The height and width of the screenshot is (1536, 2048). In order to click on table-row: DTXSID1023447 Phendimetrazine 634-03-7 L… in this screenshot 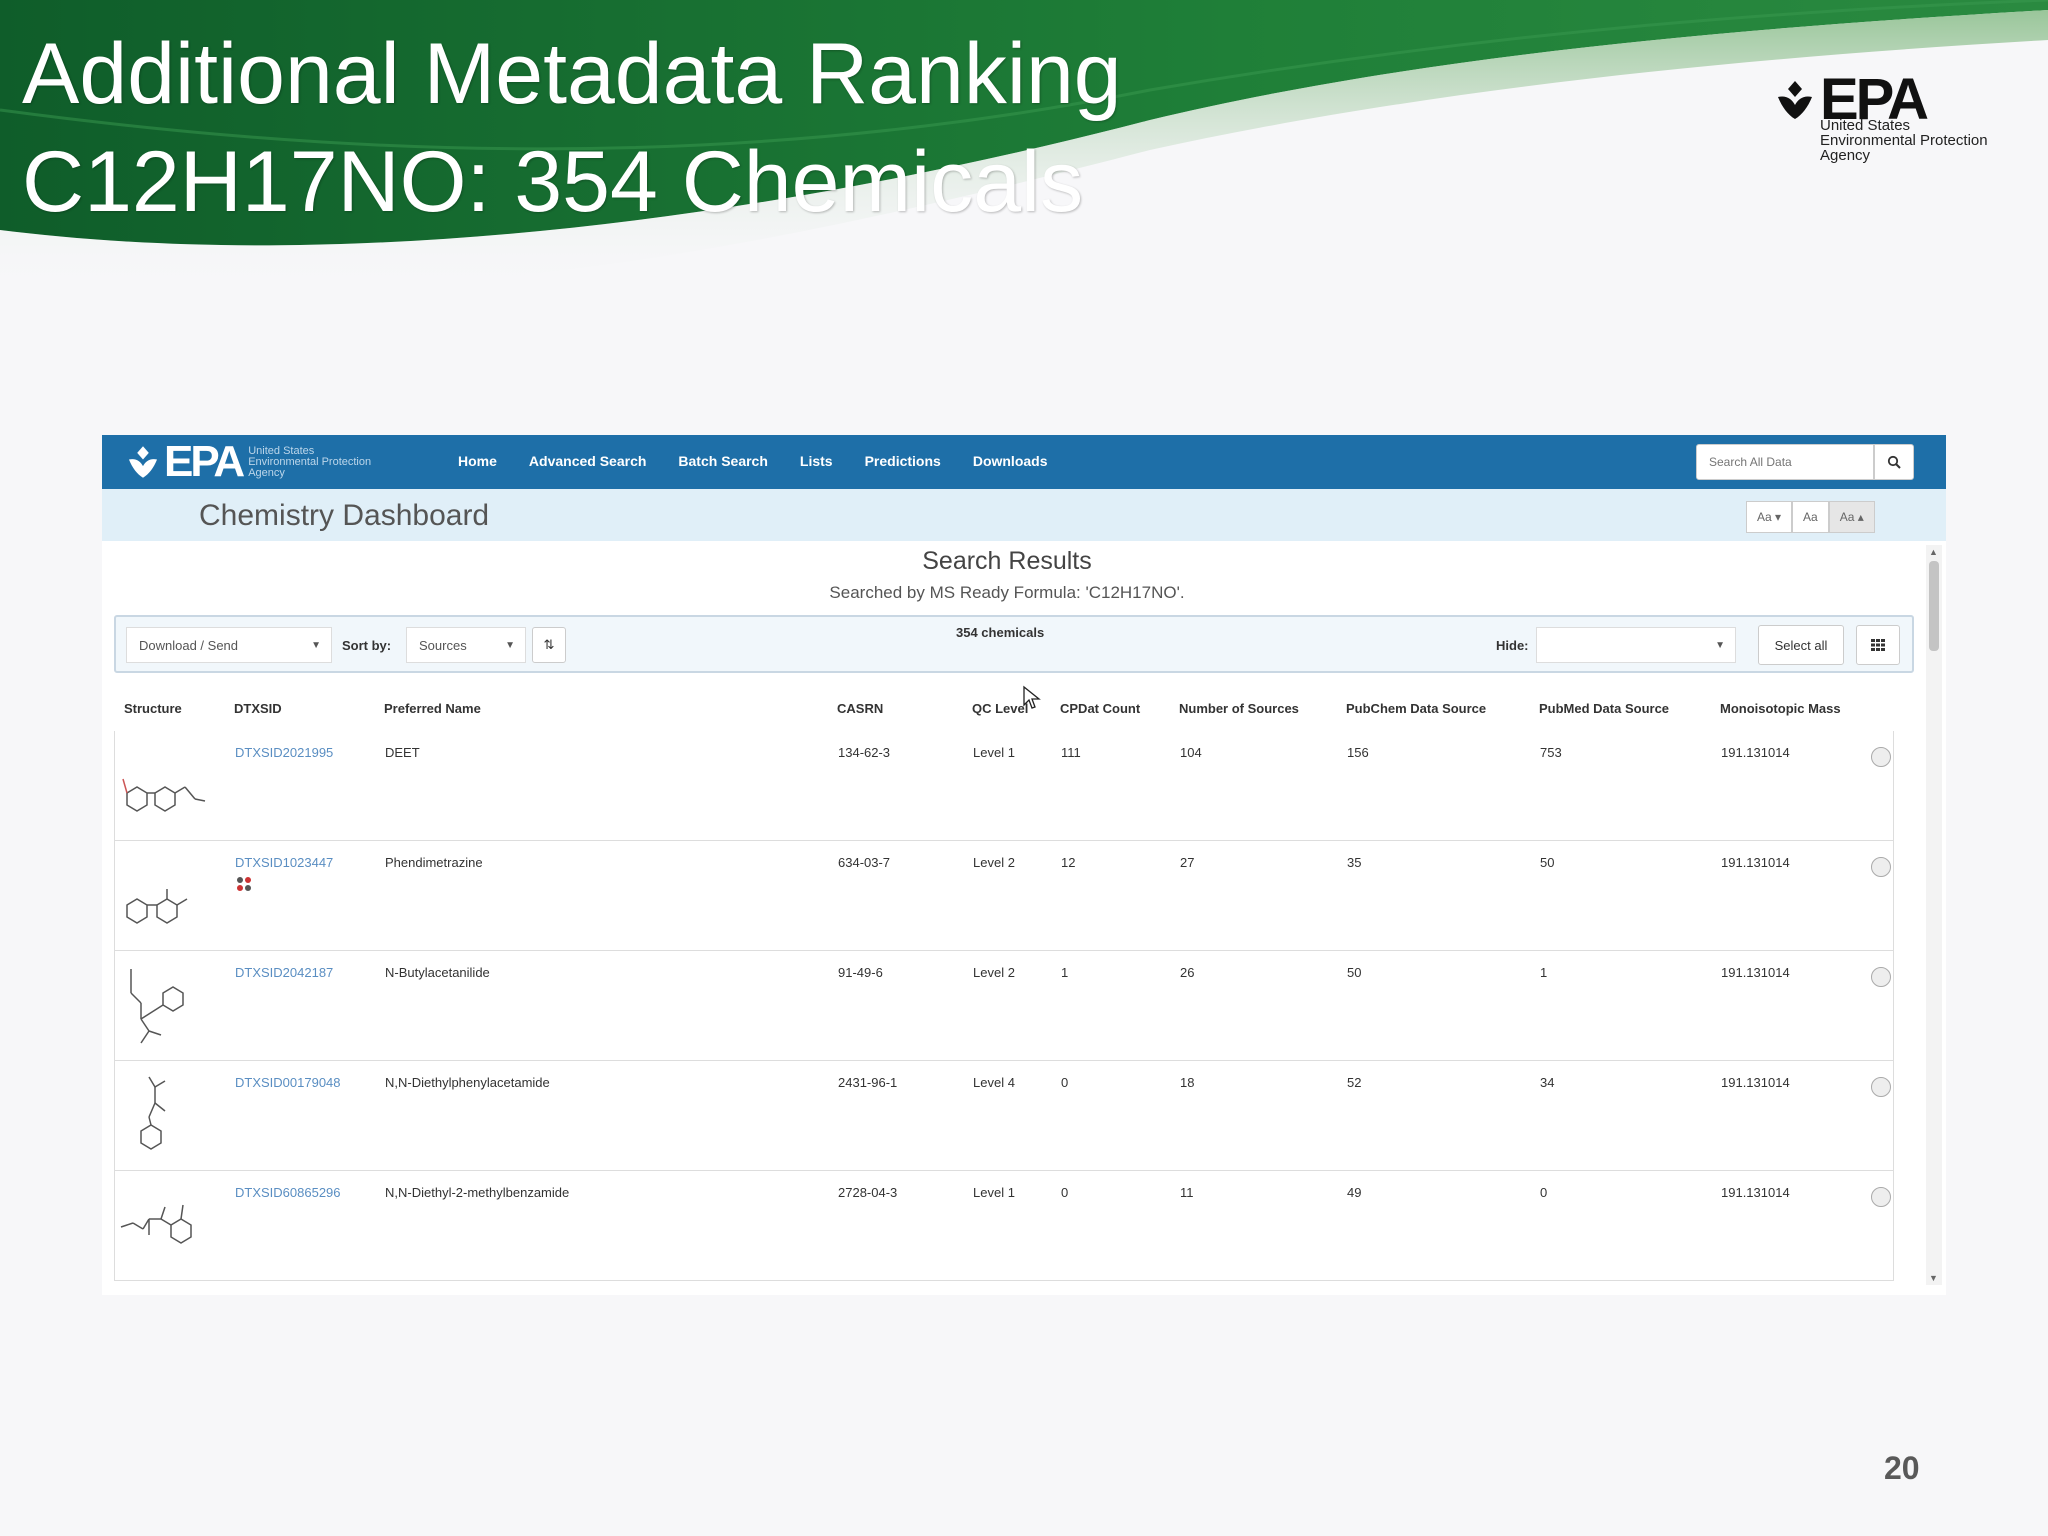, I will do `click(1004, 896)`.